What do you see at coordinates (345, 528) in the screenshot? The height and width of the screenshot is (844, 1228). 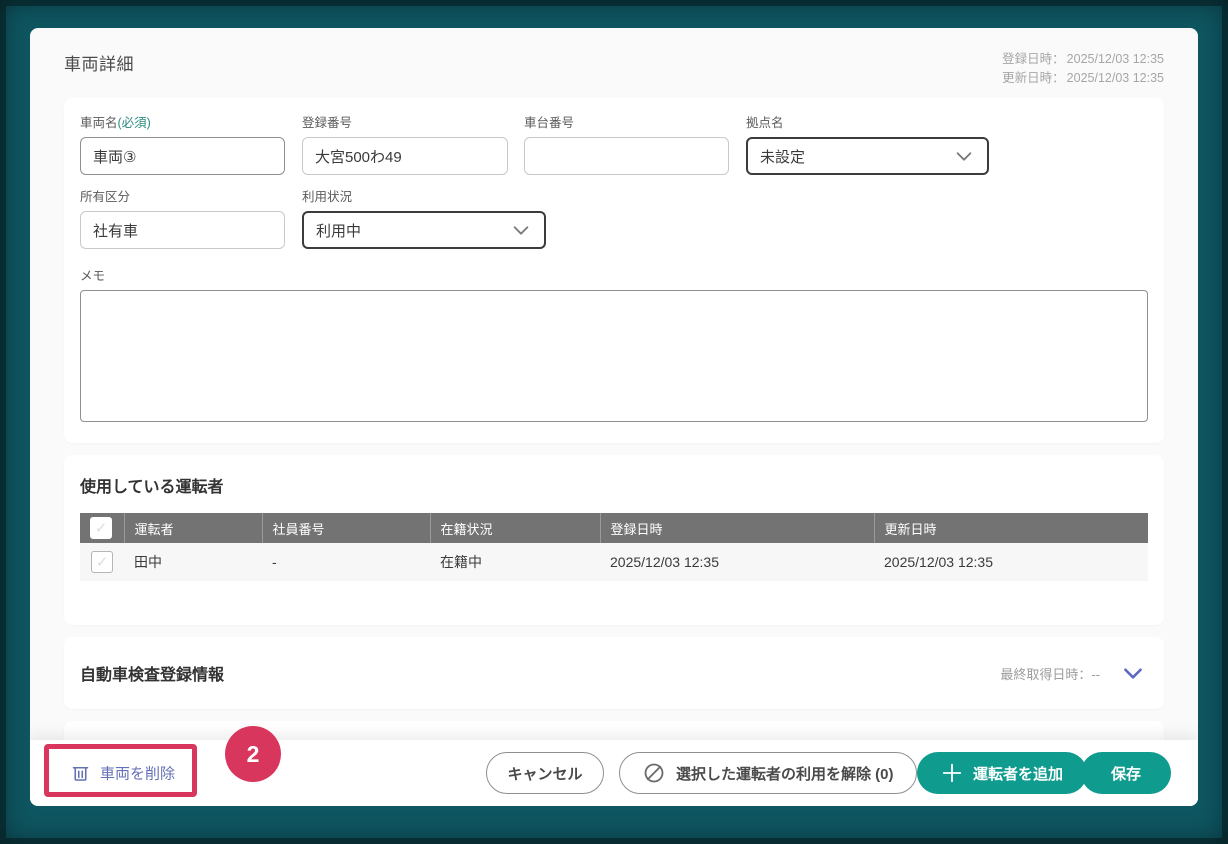 I see `column-header-employee-no: 社員番号` at bounding box center [345, 528].